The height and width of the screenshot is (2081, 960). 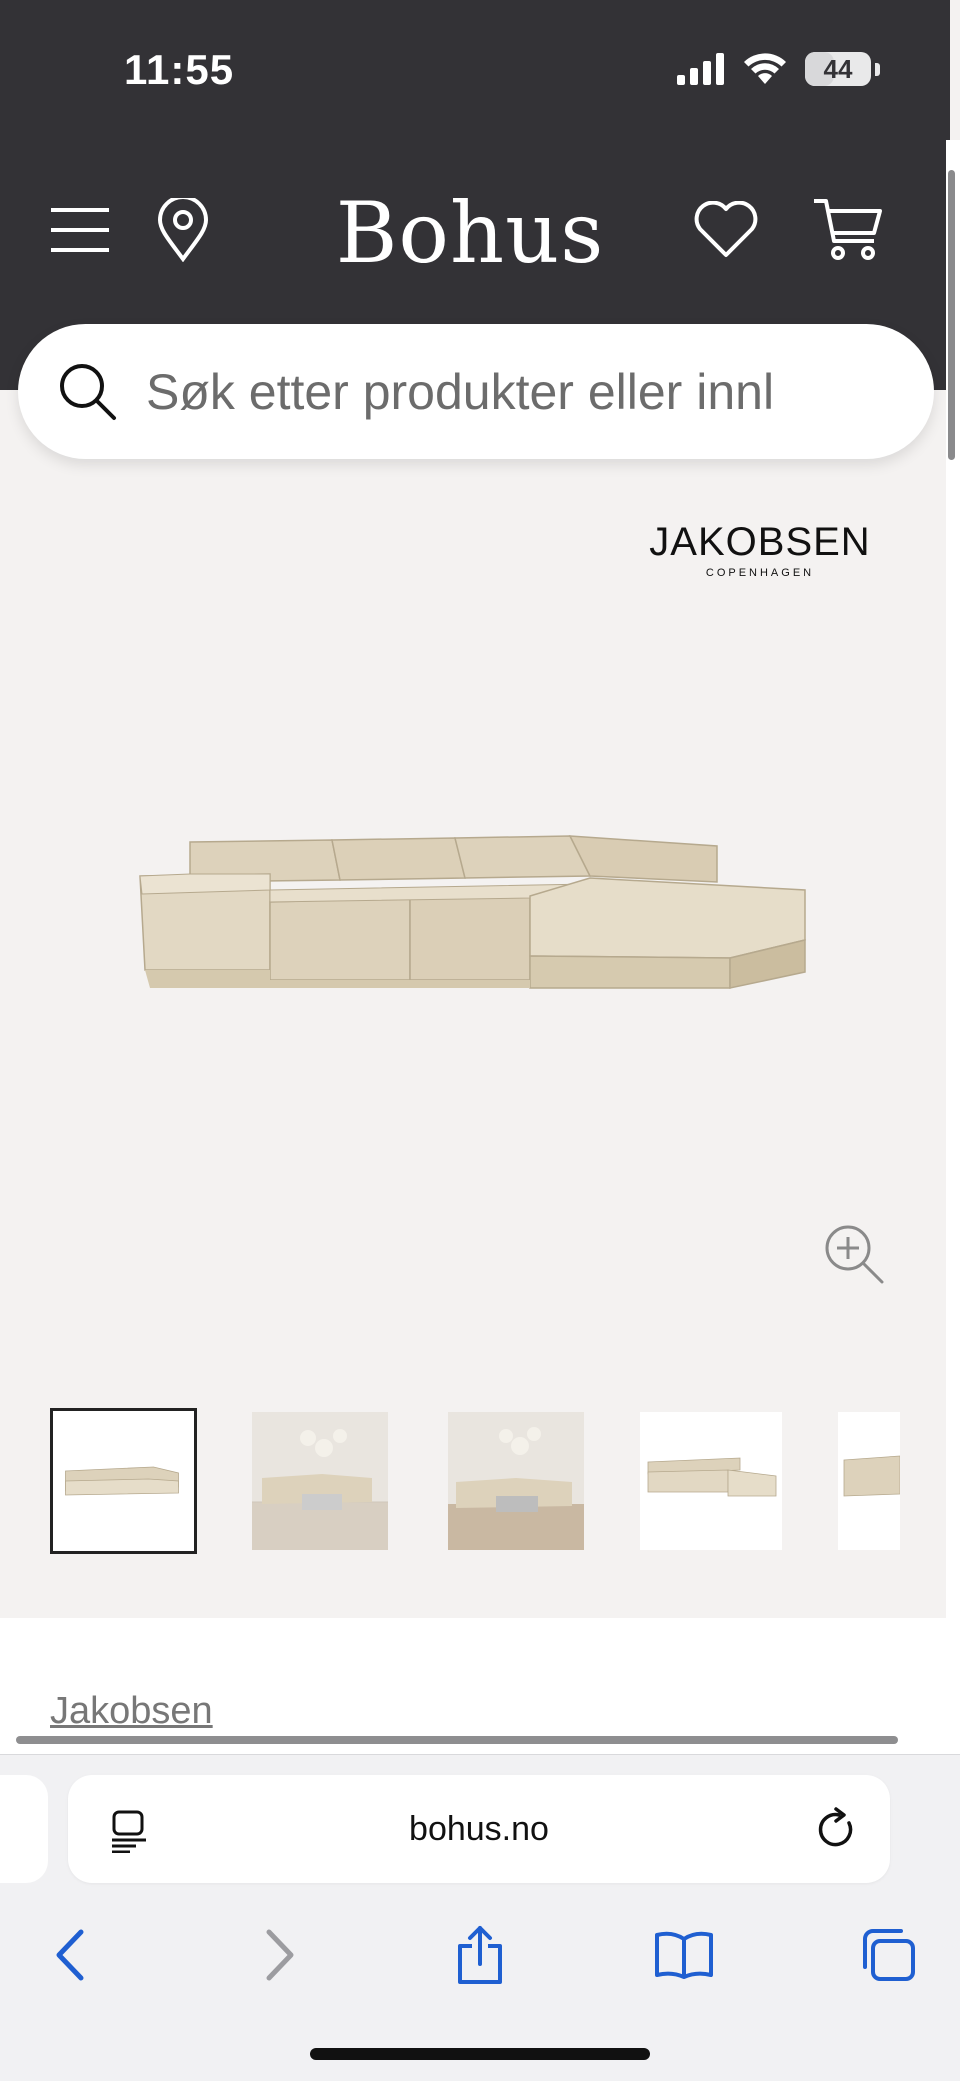 I want to click on bookmarks-icon, so click(x=684, y=1955).